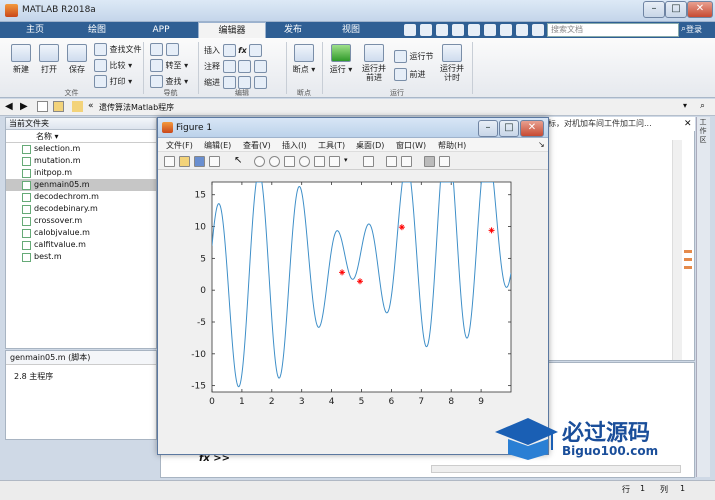 The width and height of the screenshot is (715, 500). What do you see at coordinates (400, 56) in the screenshot?
I see `run-section-icon` at bounding box center [400, 56].